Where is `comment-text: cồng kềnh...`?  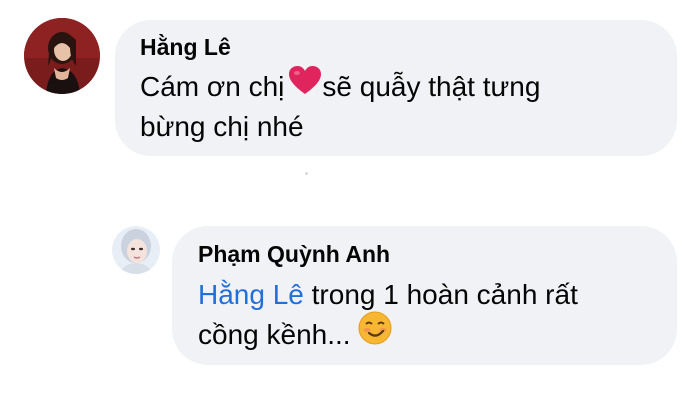
comment-text: cồng kềnh... is located at coordinates (278, 334).